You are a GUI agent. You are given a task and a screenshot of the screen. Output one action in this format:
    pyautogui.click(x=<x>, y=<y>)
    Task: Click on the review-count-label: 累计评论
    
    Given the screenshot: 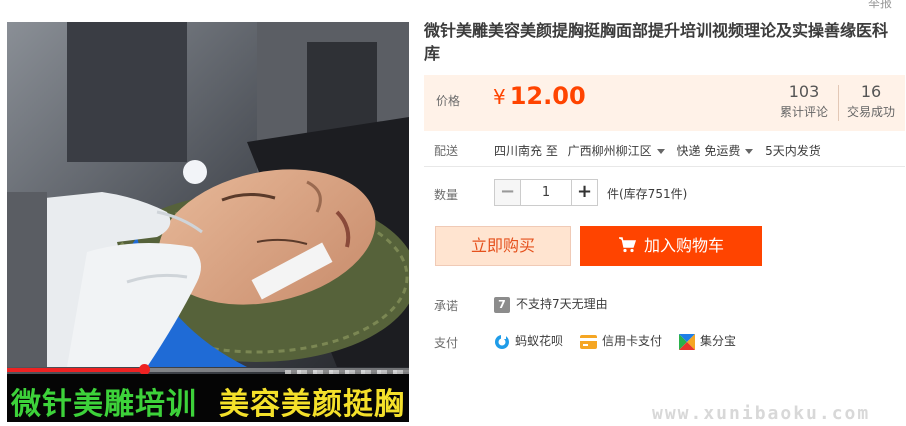 What is the action you would take?
    pyautogui.click(x=803, y=112)
    